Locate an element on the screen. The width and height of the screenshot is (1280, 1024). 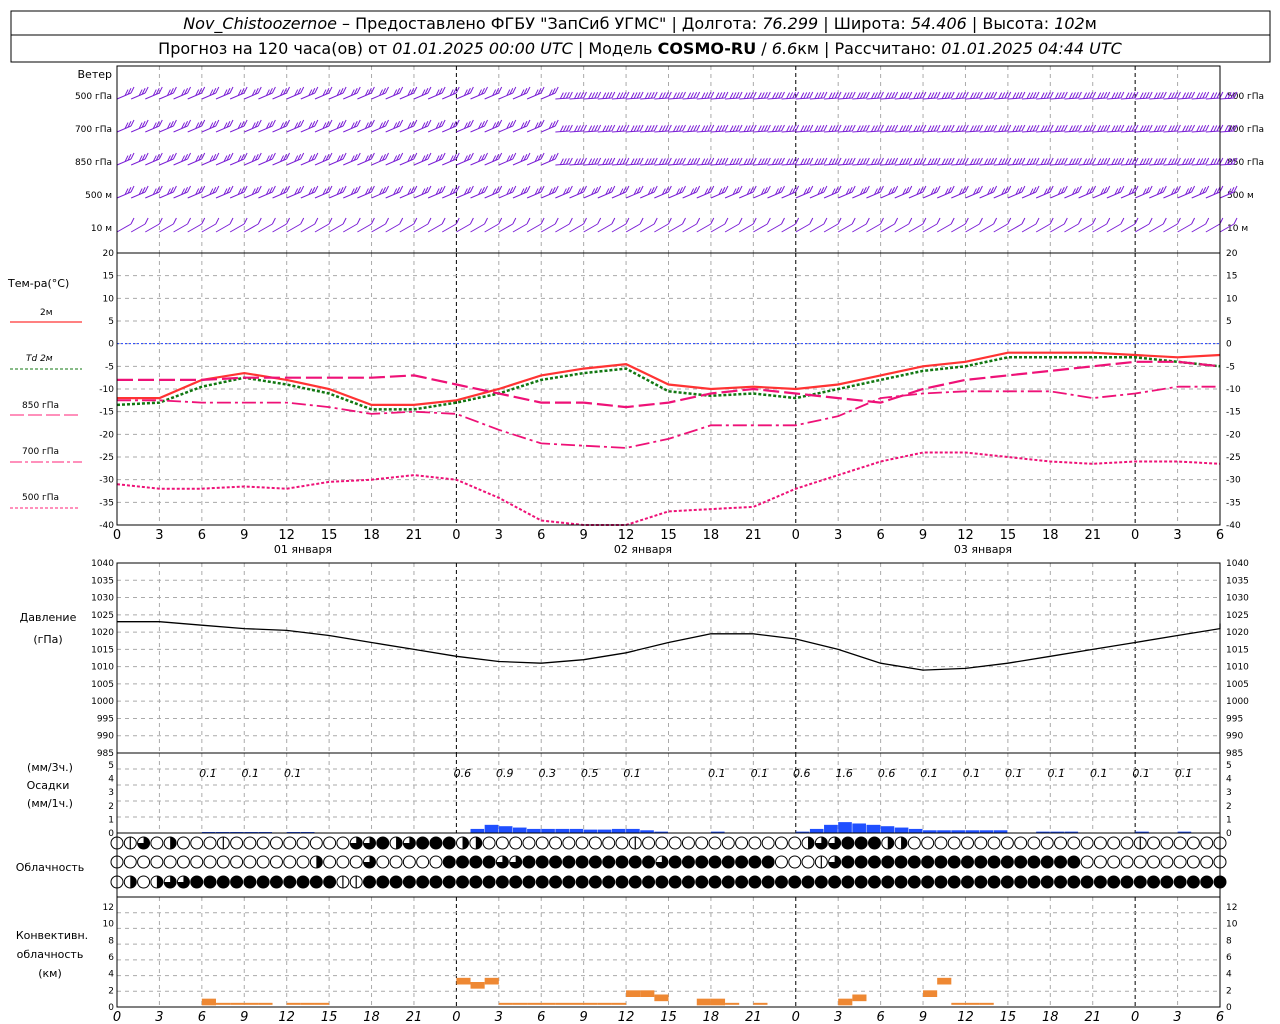
hour-label: 21 is located at coordinates (1092, 535).